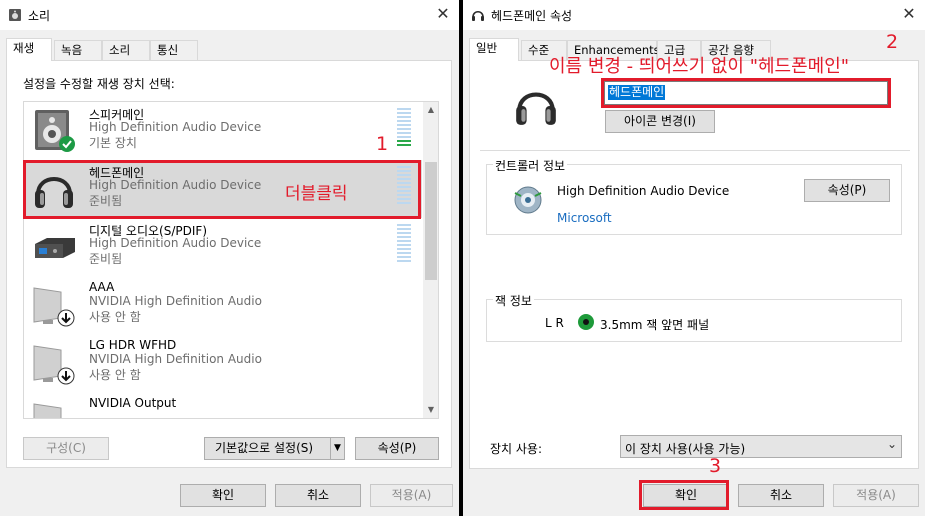 The height and width of the screenshot is (516, 925). What do you see at coordinates (316, 194) in the screenshot?
I see `annotation-text-1: 더블클릭` at bounding box center [316, 194].